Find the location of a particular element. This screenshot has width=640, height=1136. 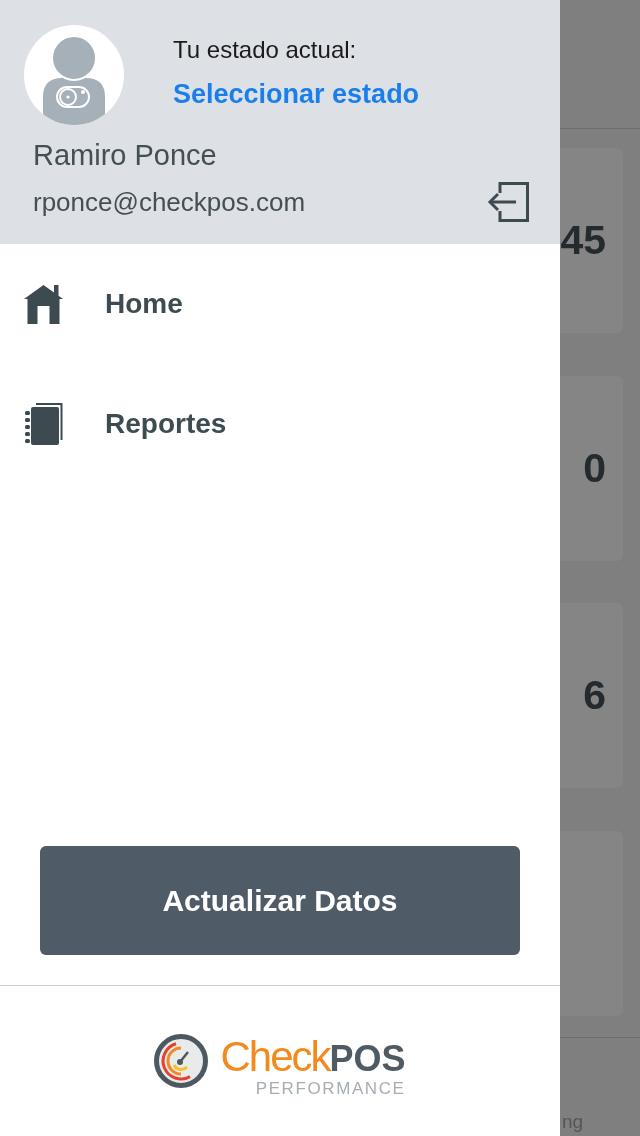

avatar-icon is located at coordinates (74, 75).